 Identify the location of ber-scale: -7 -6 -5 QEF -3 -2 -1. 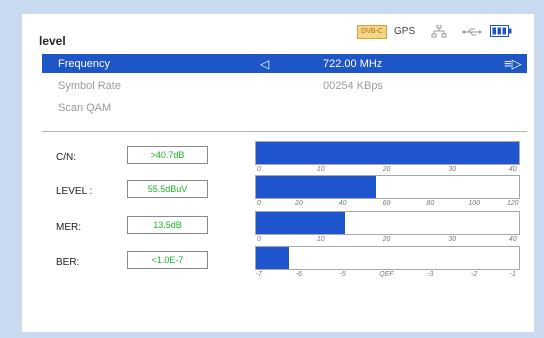
(386, 276).